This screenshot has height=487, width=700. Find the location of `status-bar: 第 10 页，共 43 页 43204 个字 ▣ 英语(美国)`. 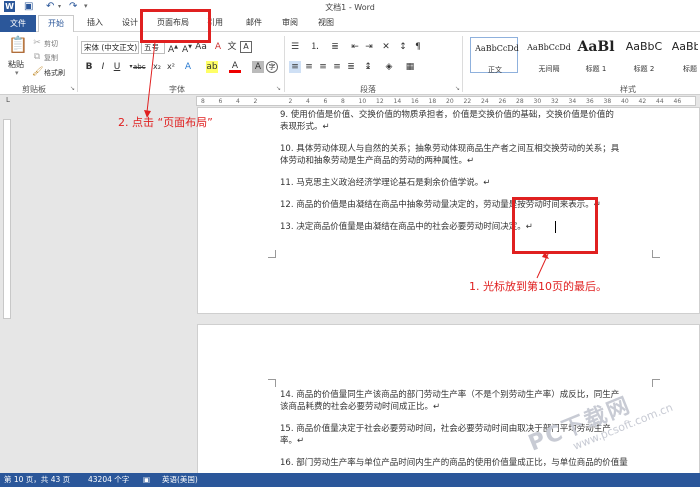

status-bar: 第 10 页，共 43 页 43204 个字 ▣ 英语(美国) is located at coordinates (350, 480).